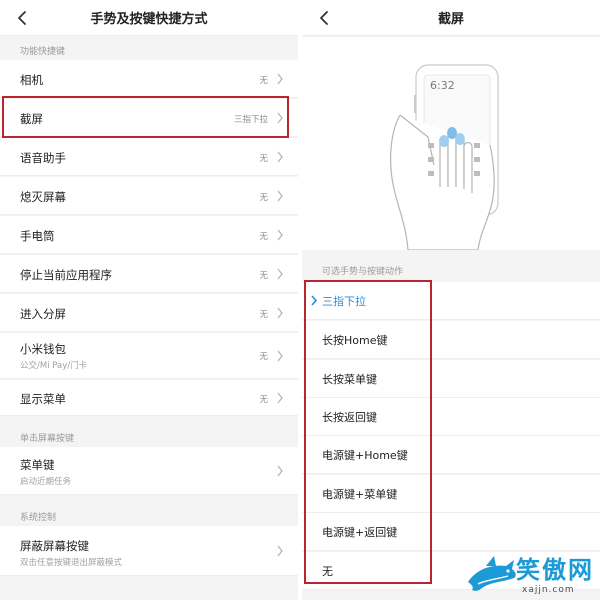 The image size is (600, 600). What do you see at coordinates (43, 158) in the screenshot?
I see `row-title: 语音助手` at bounding box center [43, 158].